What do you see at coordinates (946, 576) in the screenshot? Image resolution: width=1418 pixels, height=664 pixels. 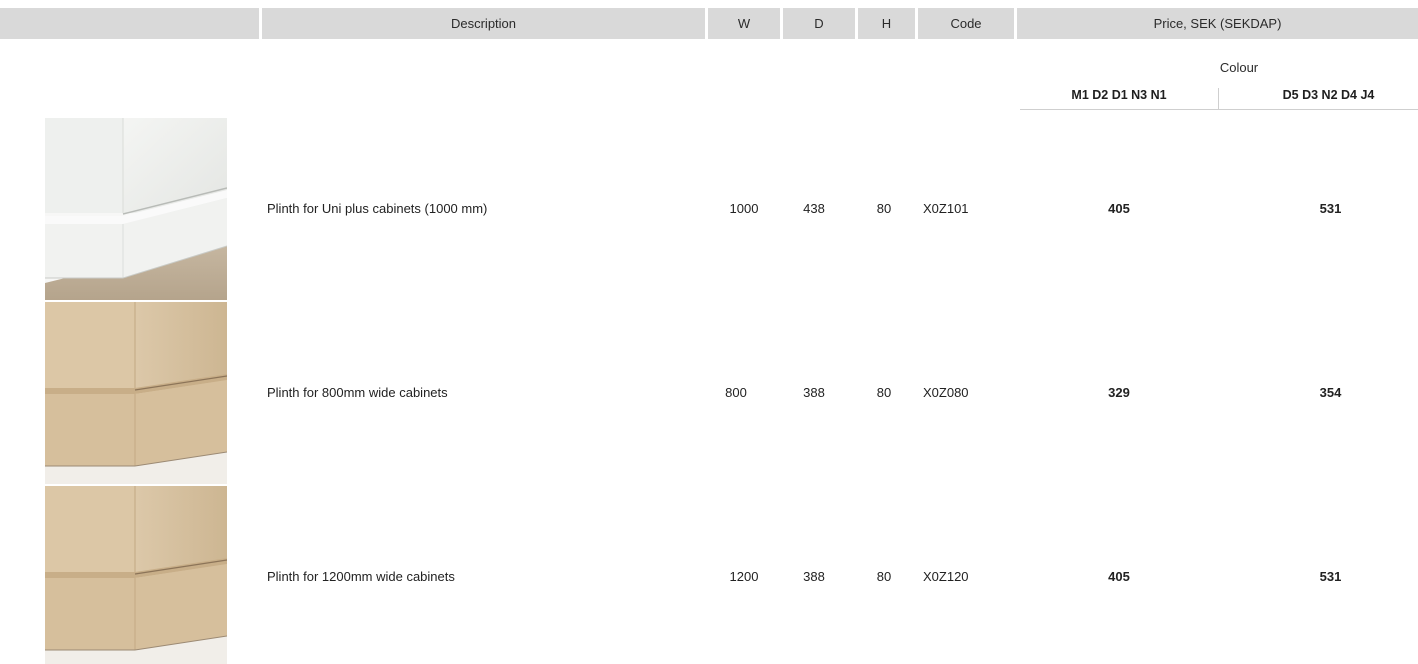 I see `row-3-code: X0Z120` at bounding box center [946, 576].